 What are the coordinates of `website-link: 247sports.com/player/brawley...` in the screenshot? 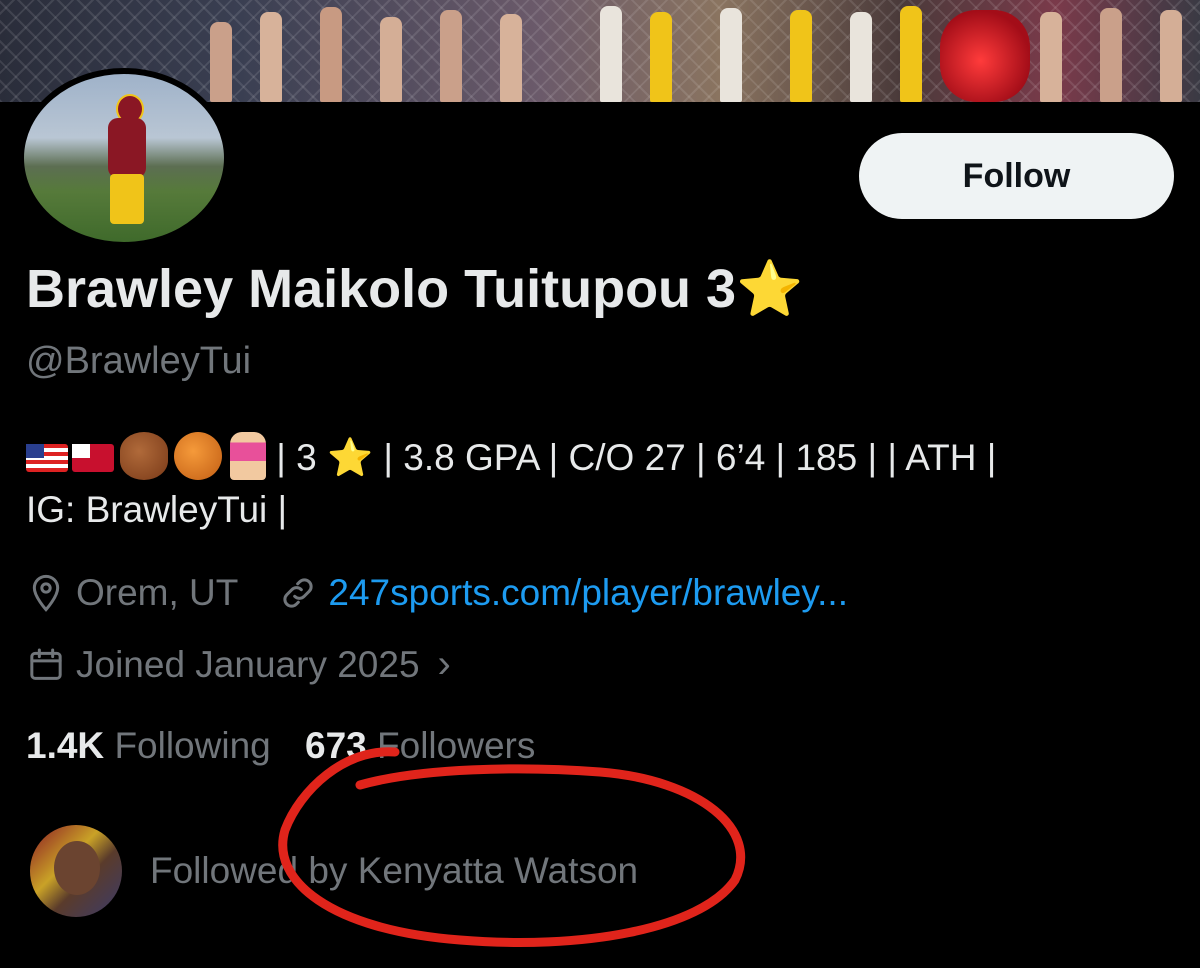 It's located at (588, 593).